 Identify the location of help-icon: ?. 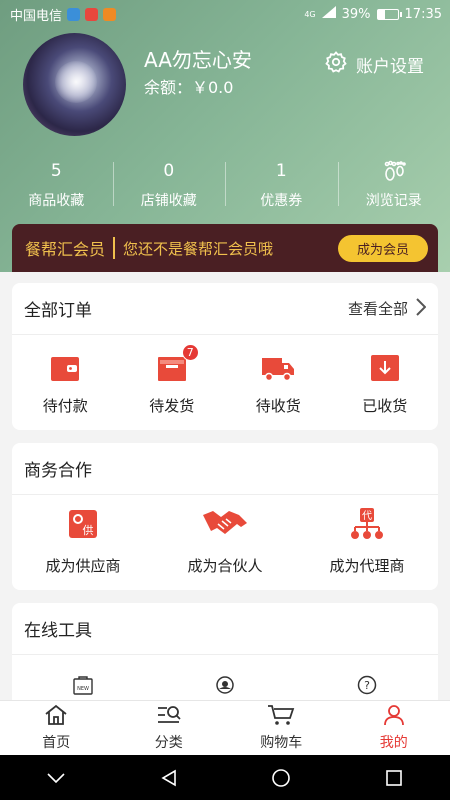
(367, 687).